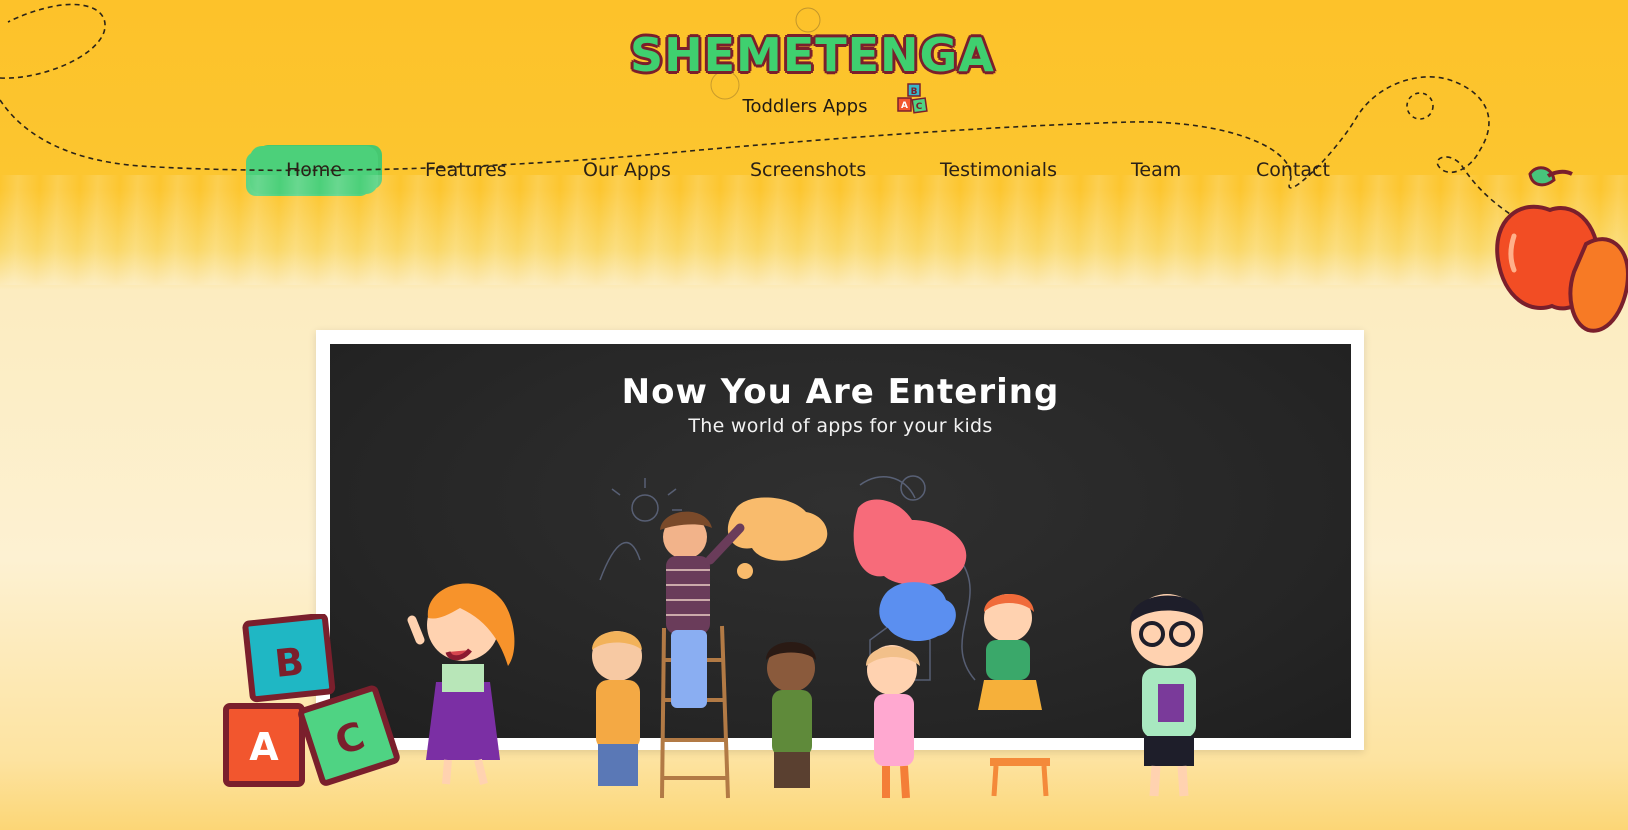 The width and height of the screenshot is (1628, 830). Describe the element at coordinates (912, 98) in the screenshot. I see `mini-abc-blocks-icon: B A C` at that location.